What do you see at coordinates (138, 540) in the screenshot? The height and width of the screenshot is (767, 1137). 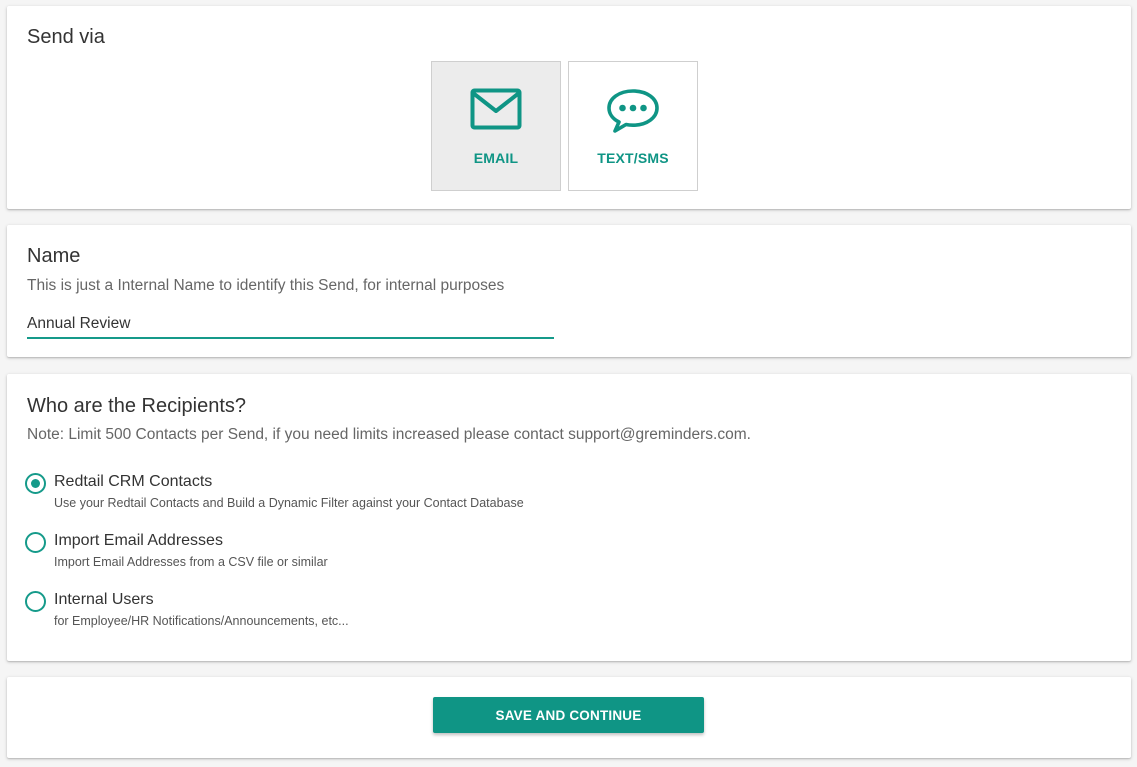 I see `import-label: Import Email Addresses` at bounding box center [138, 540].